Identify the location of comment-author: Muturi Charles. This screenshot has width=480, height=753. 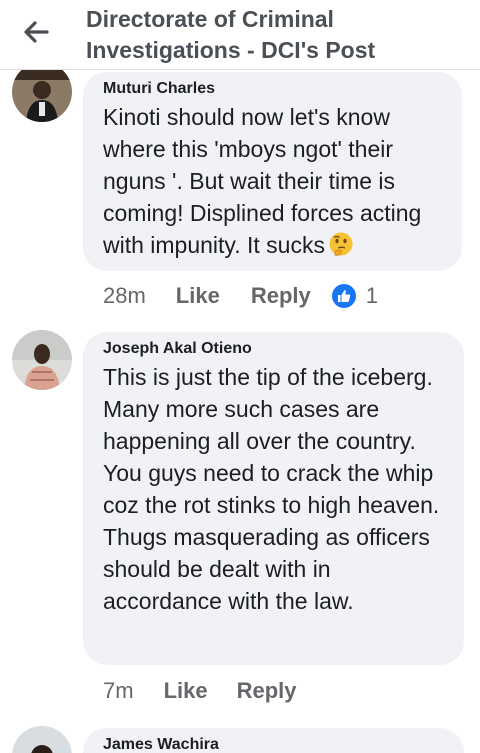
(272, 89).